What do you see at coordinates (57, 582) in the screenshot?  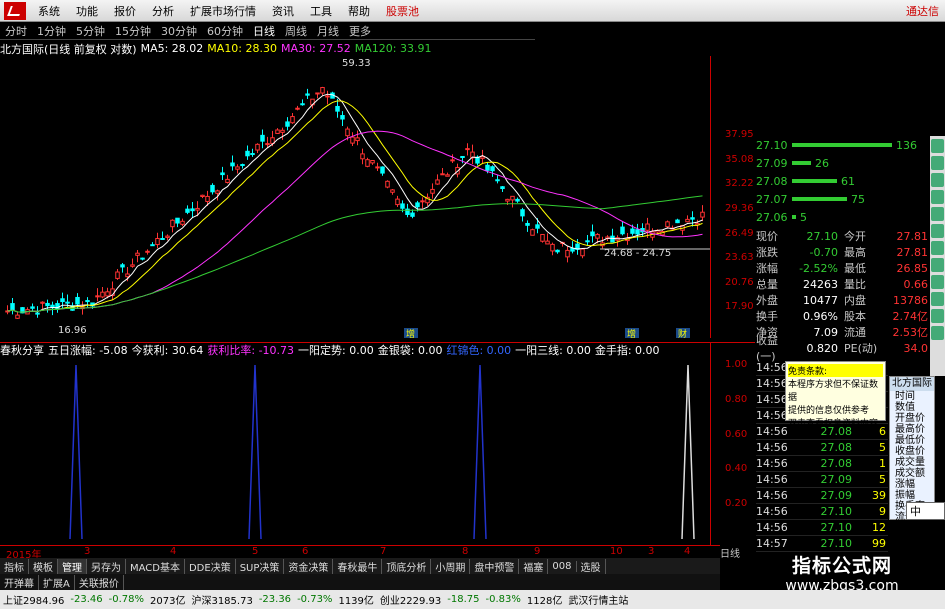 I see `extension-tab: 扩展A` at bounding box center [57, 582].